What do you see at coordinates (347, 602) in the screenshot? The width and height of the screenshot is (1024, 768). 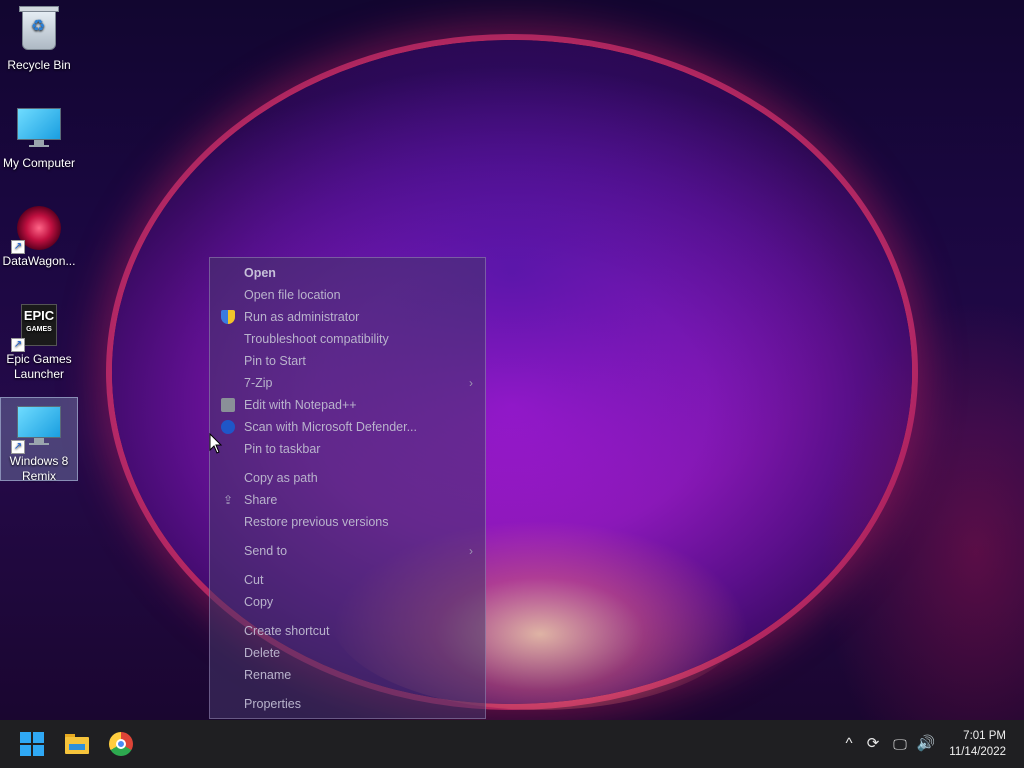 I see `menu-item-copy: Copy` at bounding box center [347, 602].